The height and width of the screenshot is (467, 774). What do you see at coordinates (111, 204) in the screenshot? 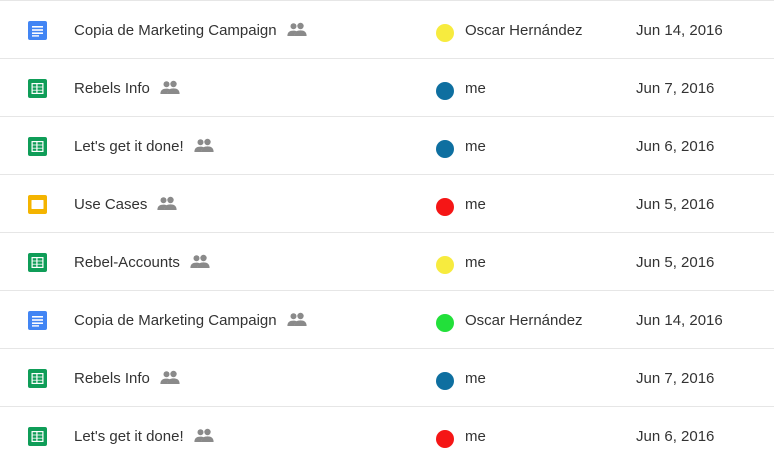
I see `file-name-text: Use Cases` at bounding box center [111, 204].